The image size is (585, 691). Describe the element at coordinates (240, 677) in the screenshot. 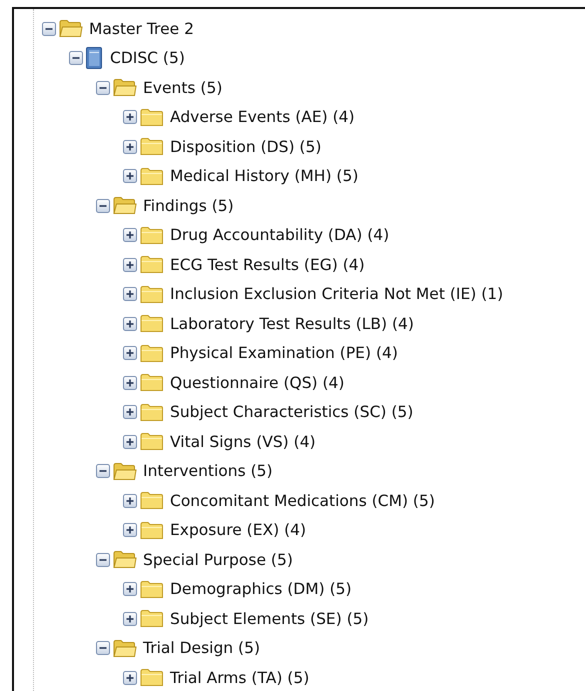

I see `node-label: Trial Arms (TA) (5)` at that location.